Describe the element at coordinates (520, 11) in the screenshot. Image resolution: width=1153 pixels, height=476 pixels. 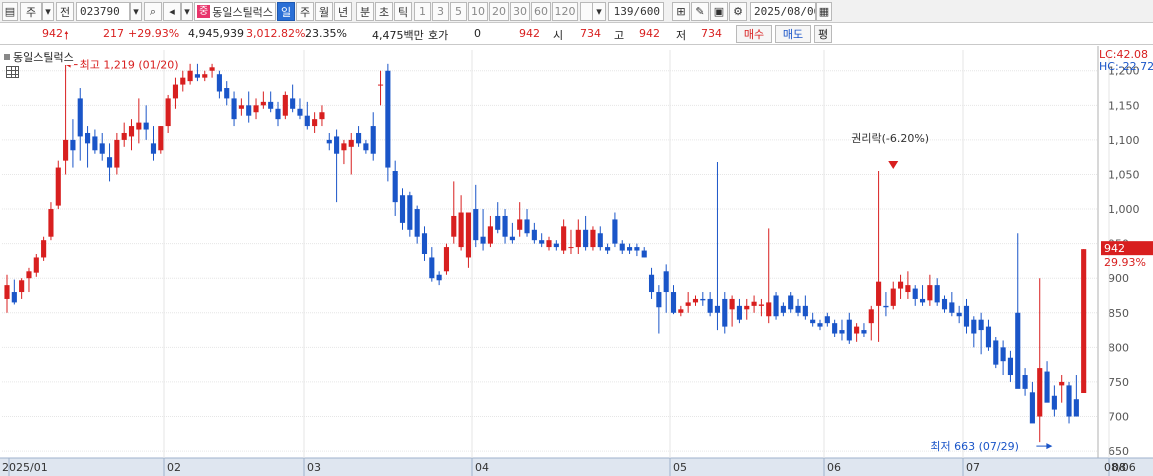
I see `minute-30-button: 30` at that location.